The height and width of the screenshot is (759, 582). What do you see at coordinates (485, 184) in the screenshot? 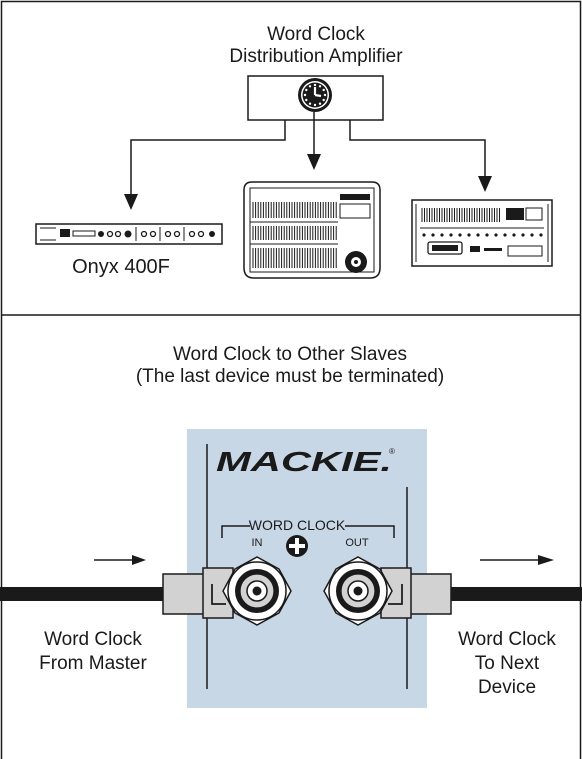
I see `arrow-down-right` at bounding box center [485, 184].